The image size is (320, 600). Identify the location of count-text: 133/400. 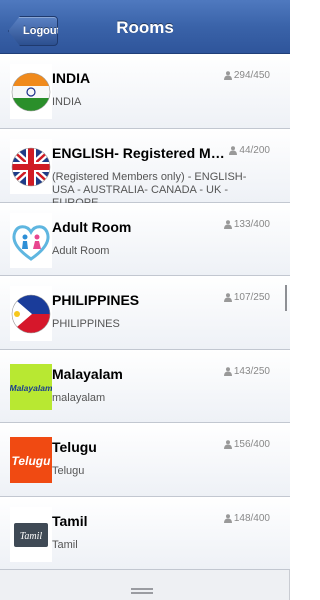
(251, 224).